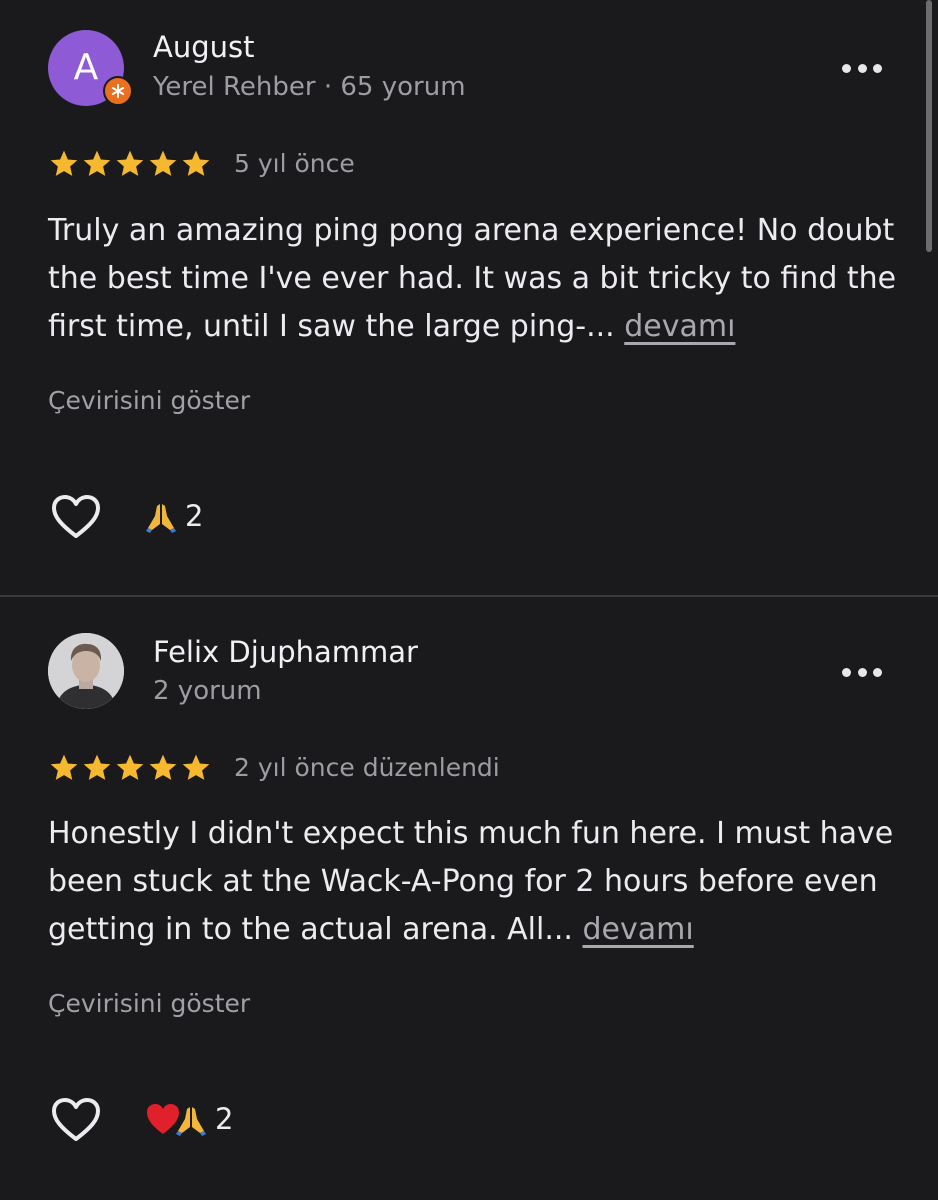 The width and height of the screenshot is (938, 1200). I want to click on scrollbar, so click(929, 126).